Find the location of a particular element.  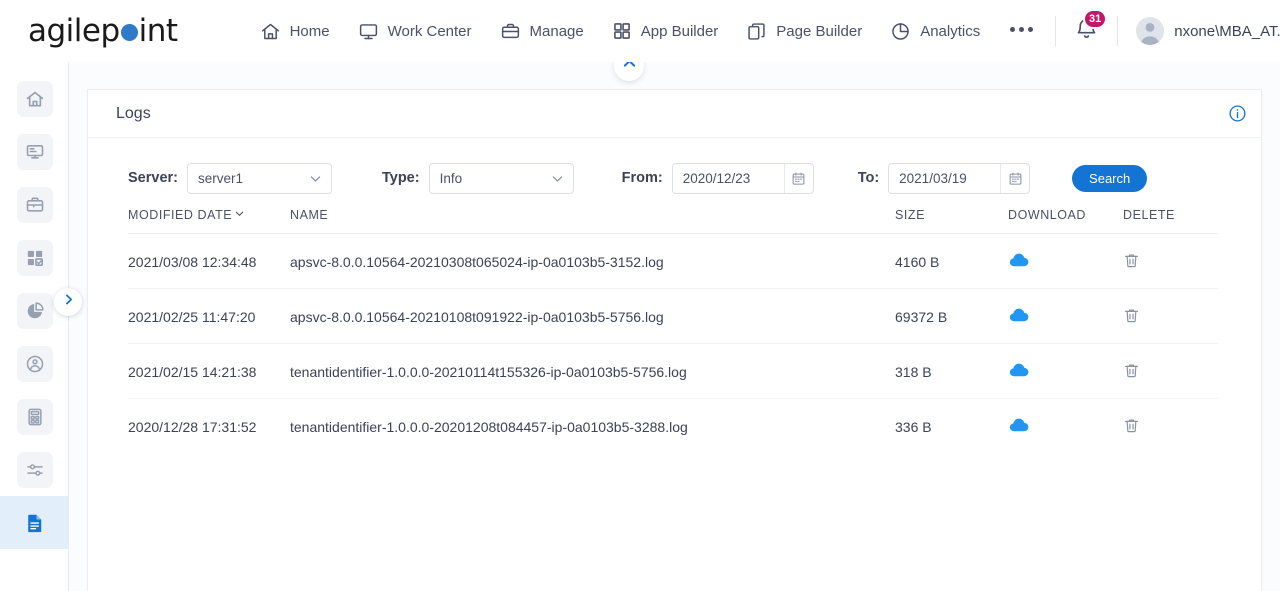

column-header-size: SIZE is located at coordinates (951, 221).